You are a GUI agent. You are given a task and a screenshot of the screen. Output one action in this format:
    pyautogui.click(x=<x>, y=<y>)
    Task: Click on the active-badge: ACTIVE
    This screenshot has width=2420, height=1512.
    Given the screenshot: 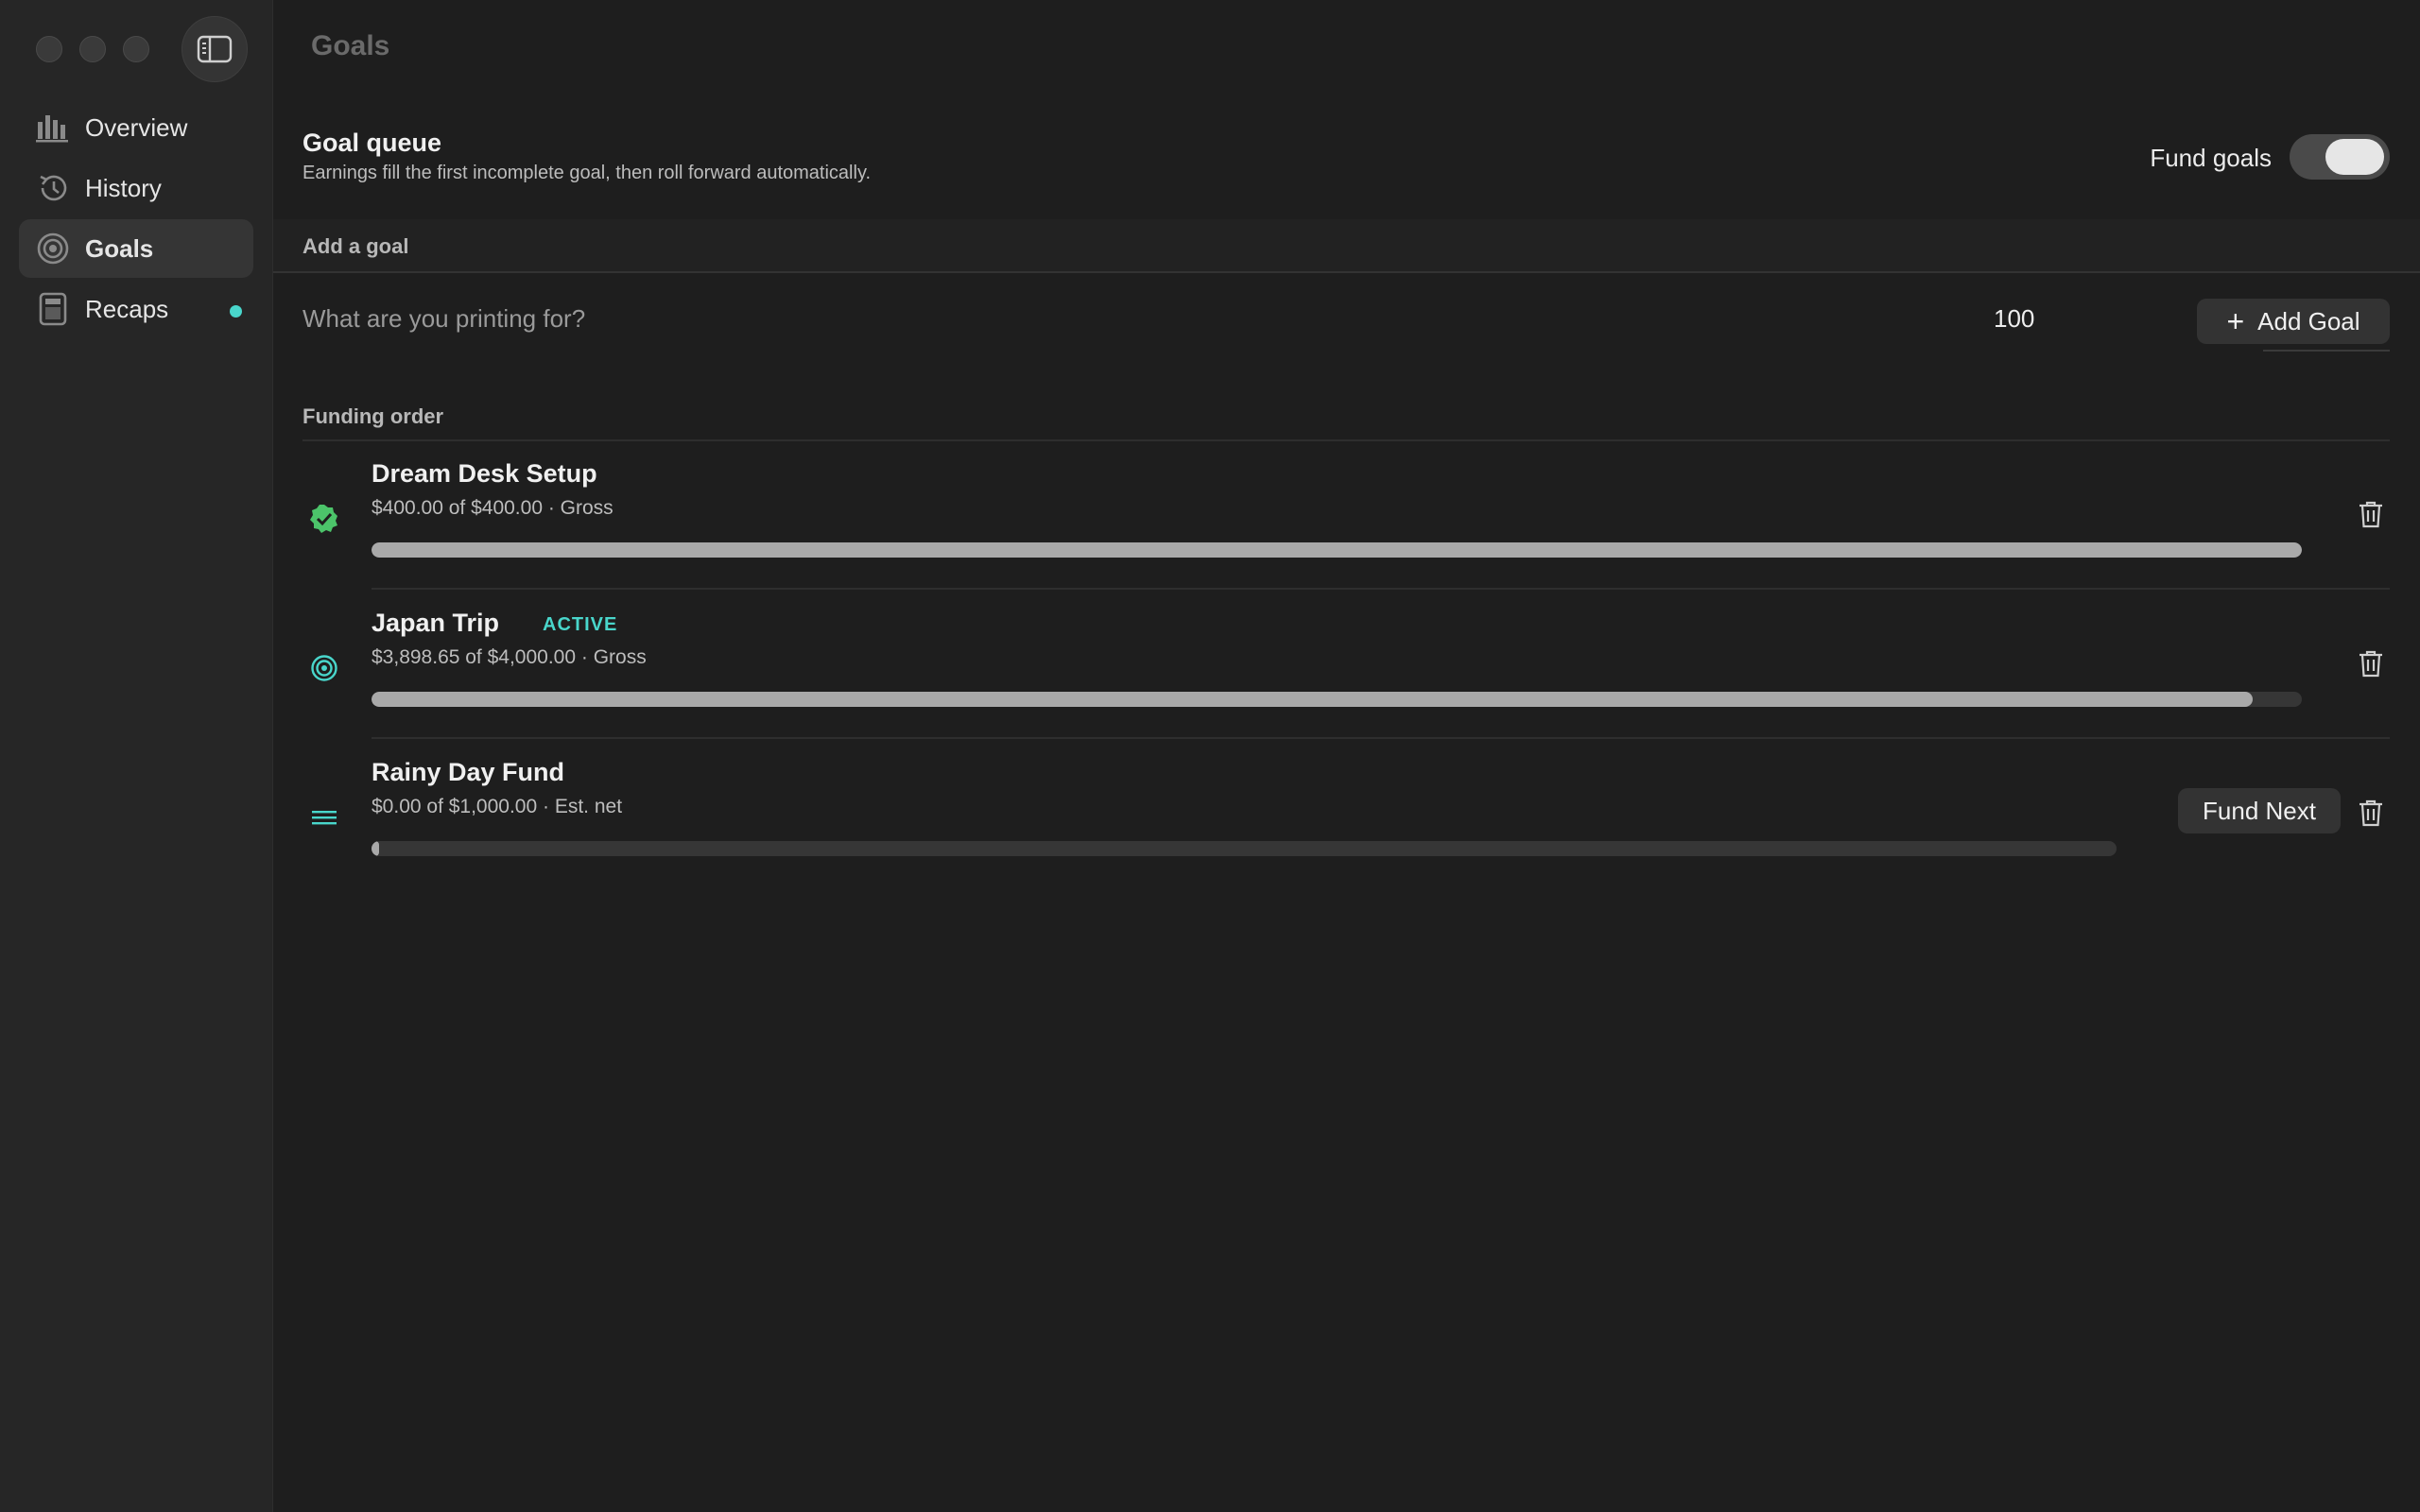 What is the action you would take?
    pyautogui.click(x=580, y=624)
    